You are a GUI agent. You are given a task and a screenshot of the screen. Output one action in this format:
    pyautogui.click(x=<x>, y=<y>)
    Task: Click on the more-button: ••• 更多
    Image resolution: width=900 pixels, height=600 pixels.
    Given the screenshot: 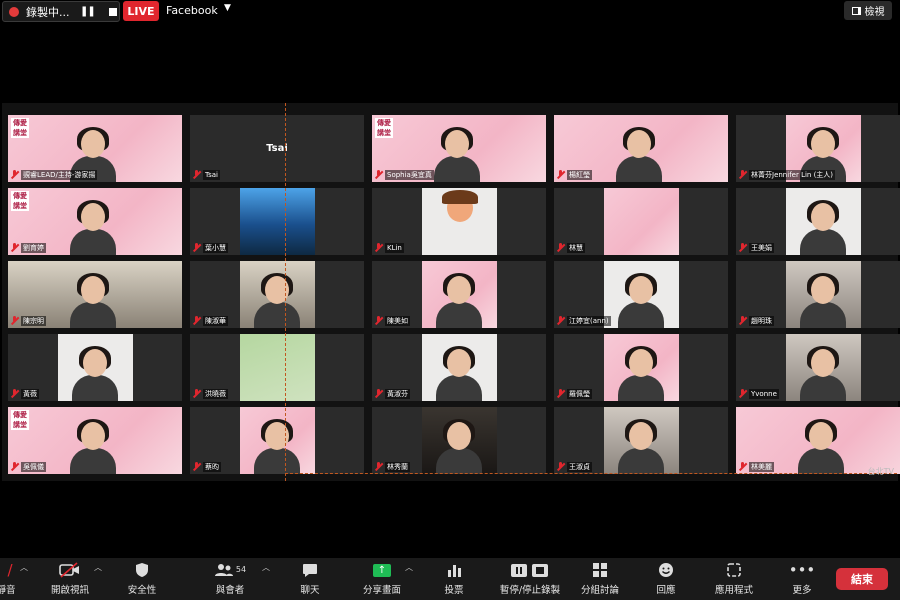 What is the action you would take?
    pyautogui.click(x=802, y=579)
    